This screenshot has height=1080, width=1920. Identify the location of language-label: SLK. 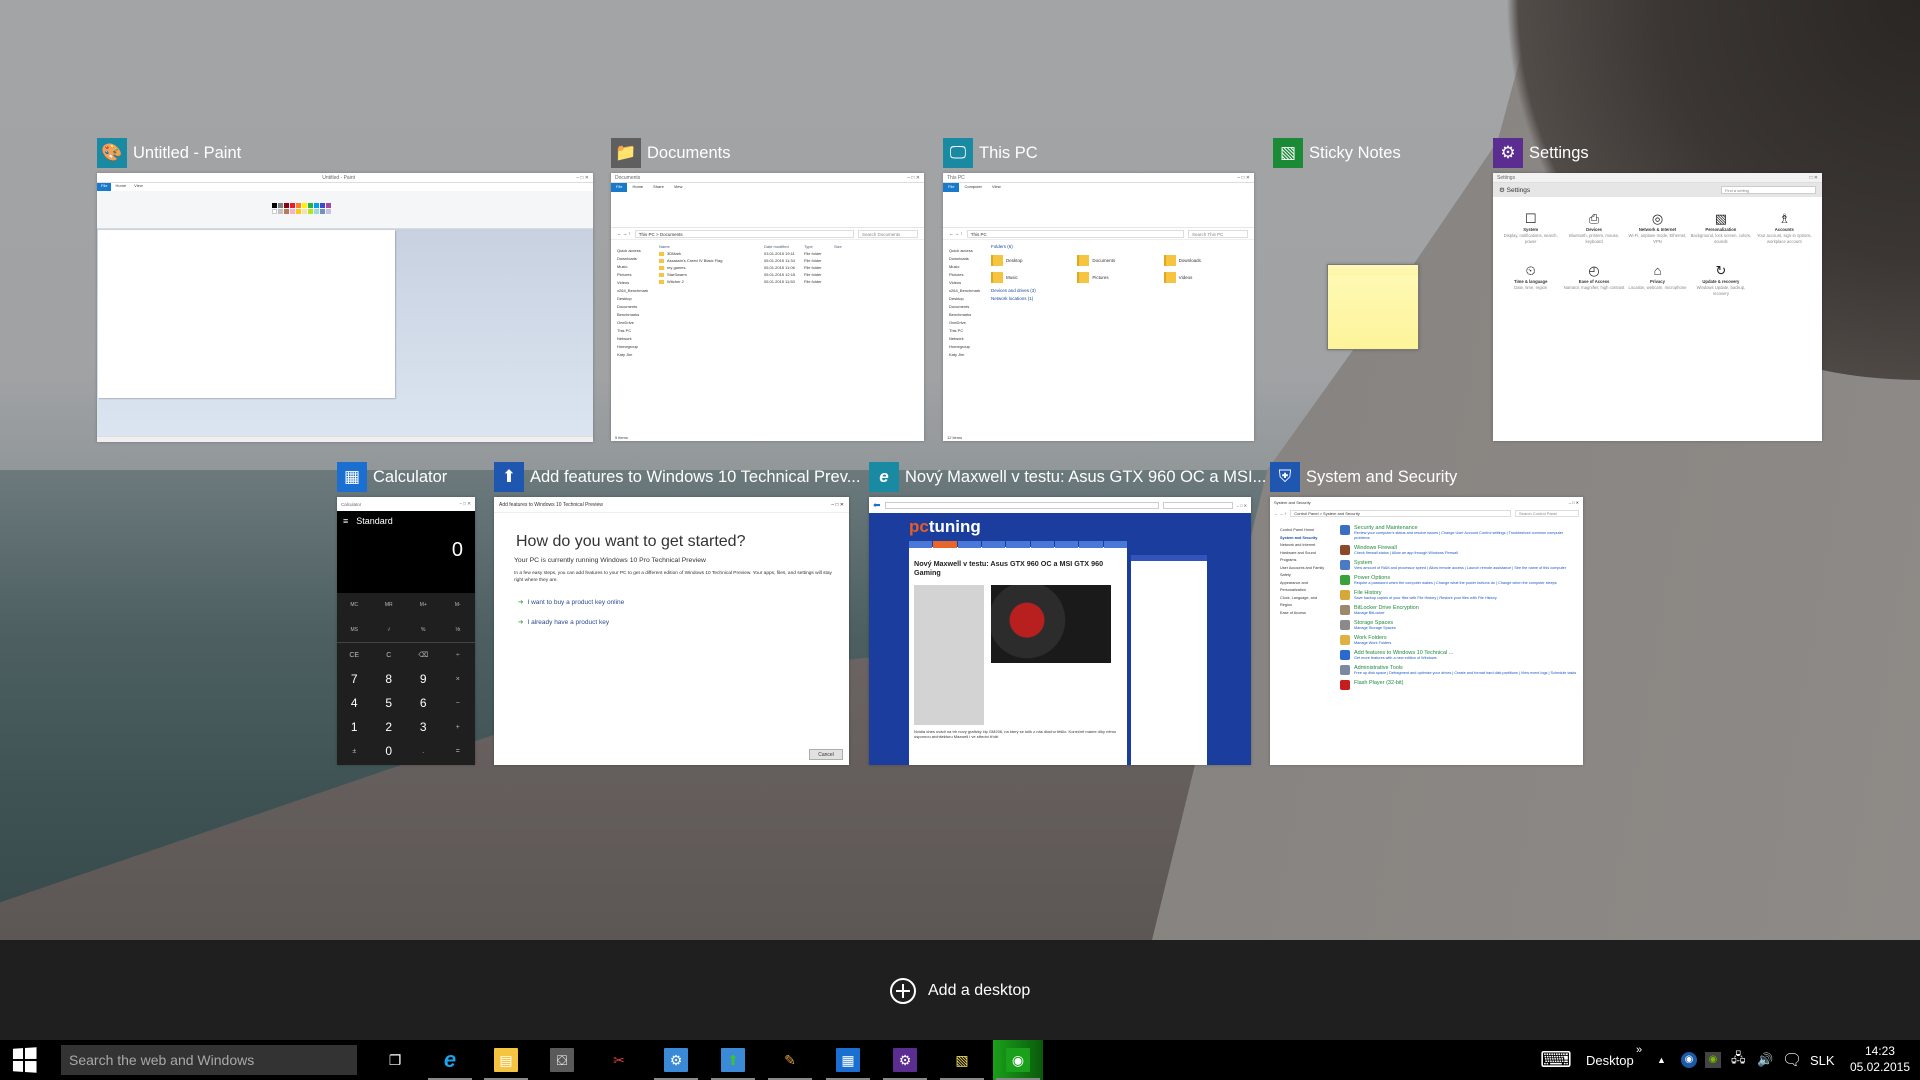
(1822, 1060).